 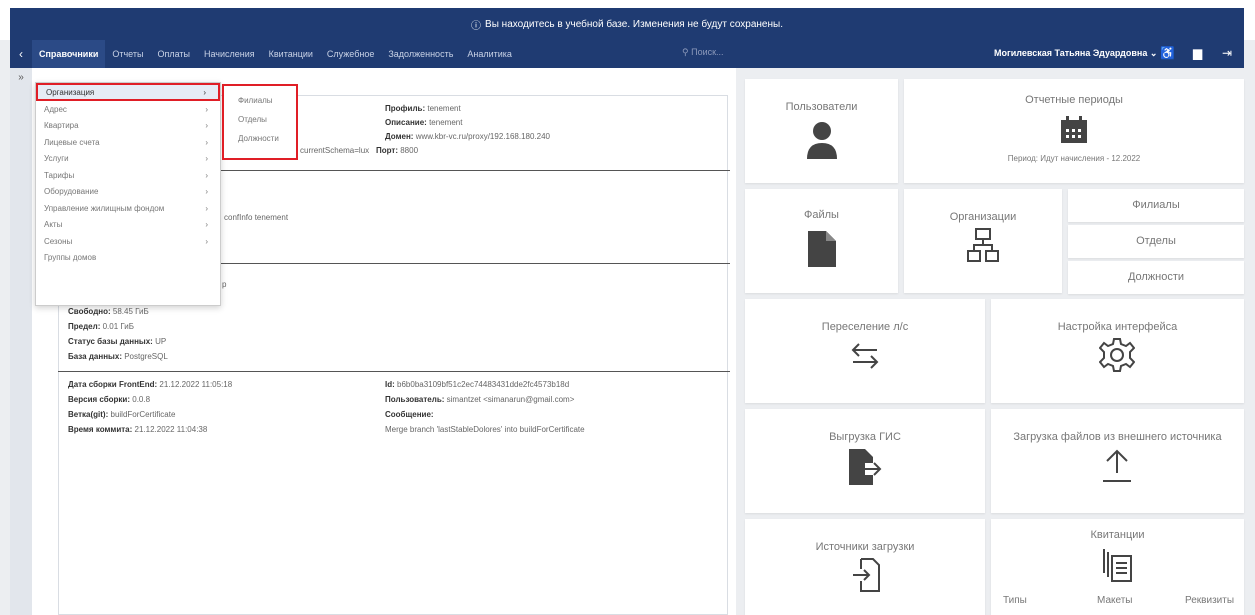 I want to click on free-row: Свободно: 58.45 ГиБ, so click(x=108, y=311).